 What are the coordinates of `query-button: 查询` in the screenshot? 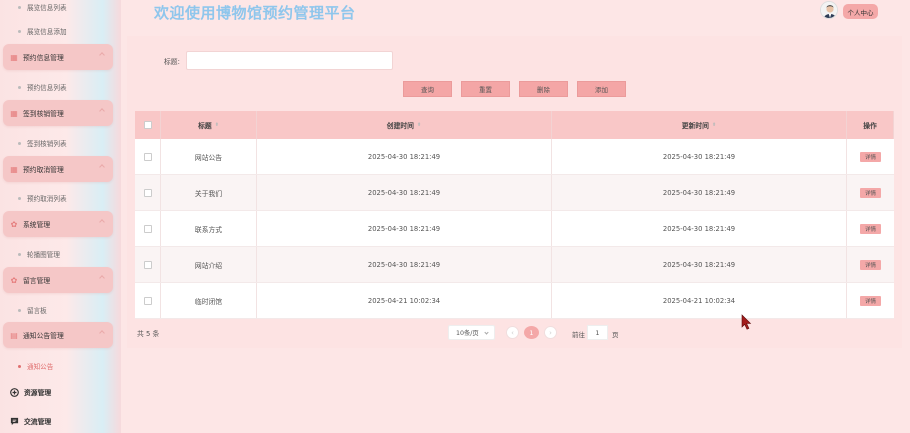 It's located at (427, 89).